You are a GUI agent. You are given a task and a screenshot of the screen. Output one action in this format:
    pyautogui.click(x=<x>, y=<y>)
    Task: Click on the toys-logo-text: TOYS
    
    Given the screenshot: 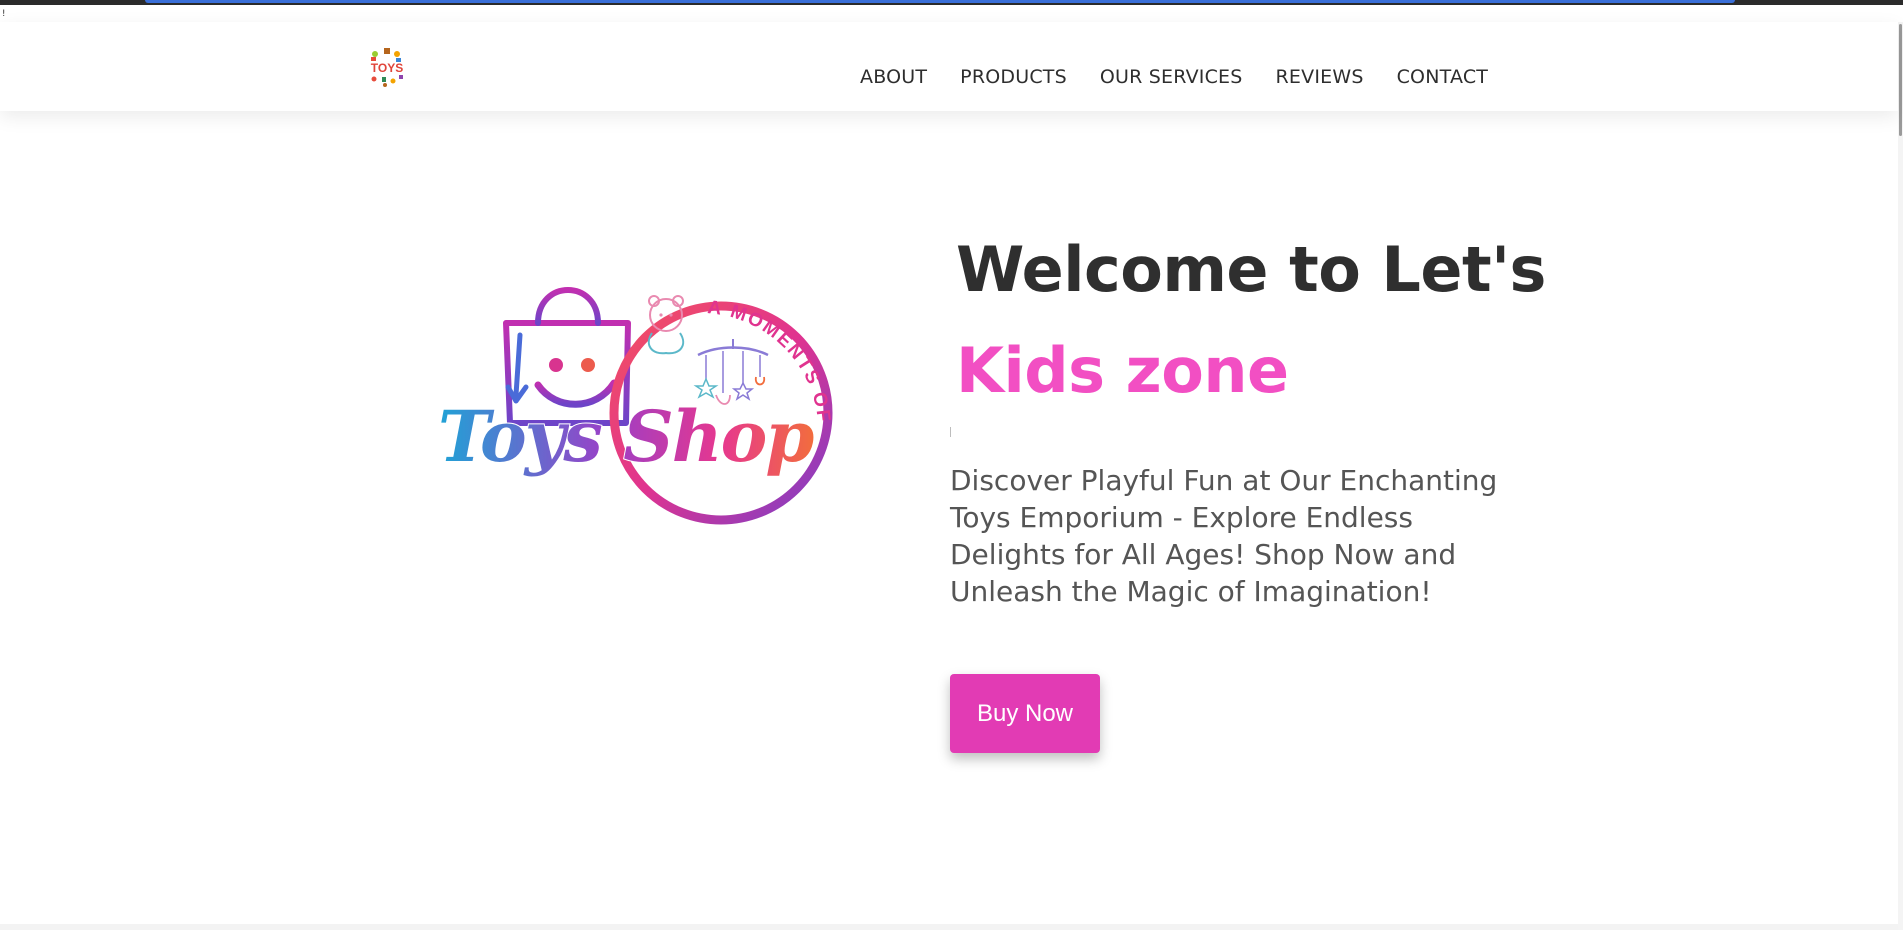 What is the action you would take?
    pyautogui.click(x=387, y=68)
    